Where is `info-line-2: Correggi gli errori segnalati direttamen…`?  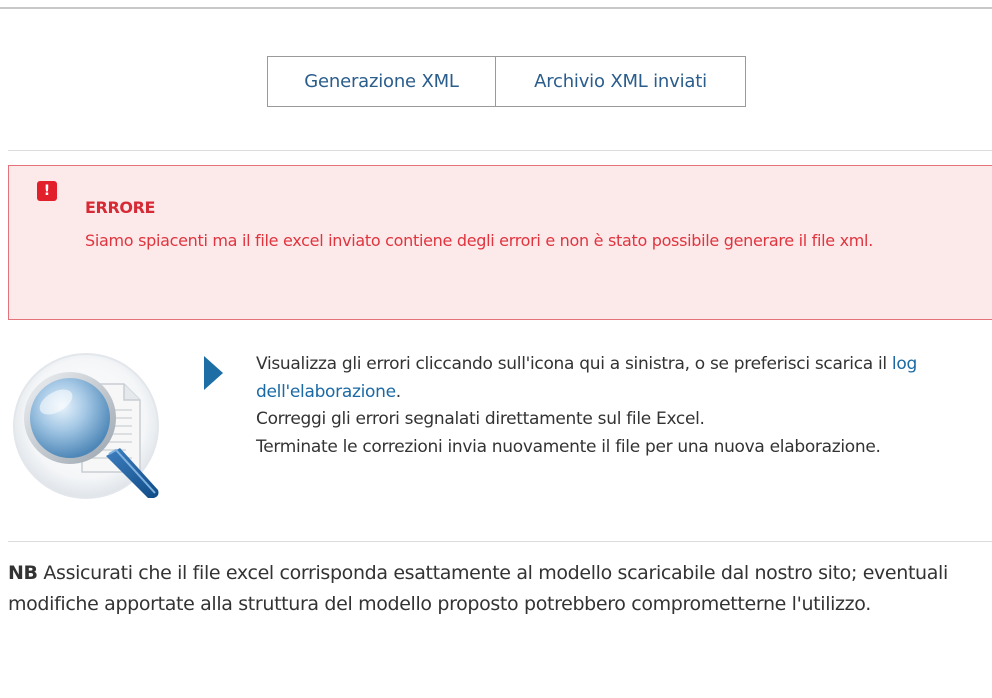 info-line-2: Correggi gli errori segnalati direttamen… is located at coordinates (480, 419).